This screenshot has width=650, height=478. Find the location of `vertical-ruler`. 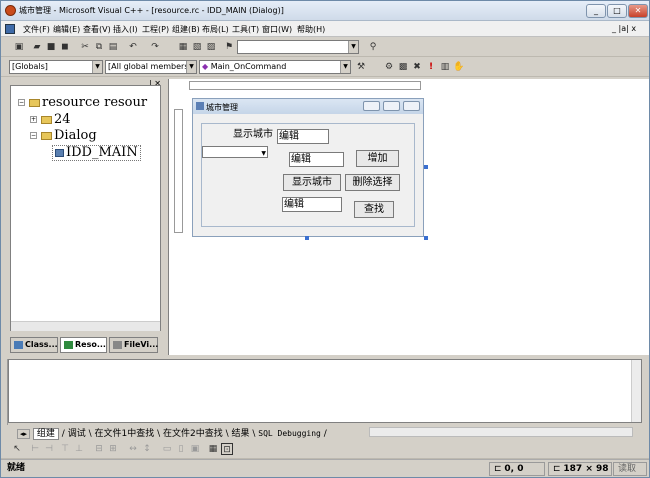

vertical-ruler is located at coordinates (178, 171).